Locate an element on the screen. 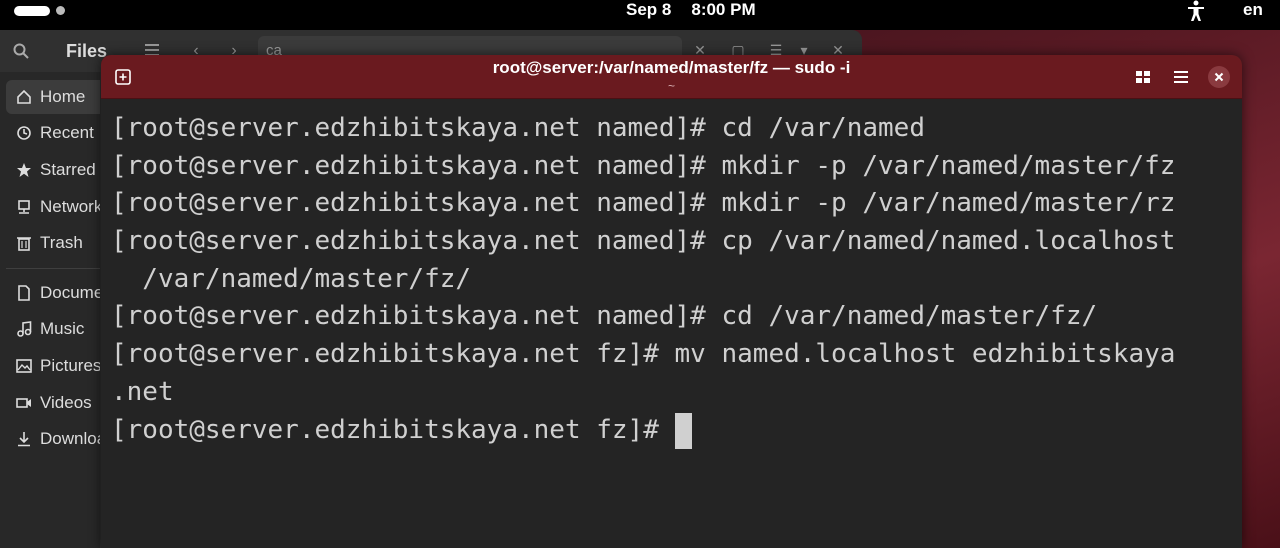  sidebar-item-downloads: Downloads is located at coordinates (53, 439).